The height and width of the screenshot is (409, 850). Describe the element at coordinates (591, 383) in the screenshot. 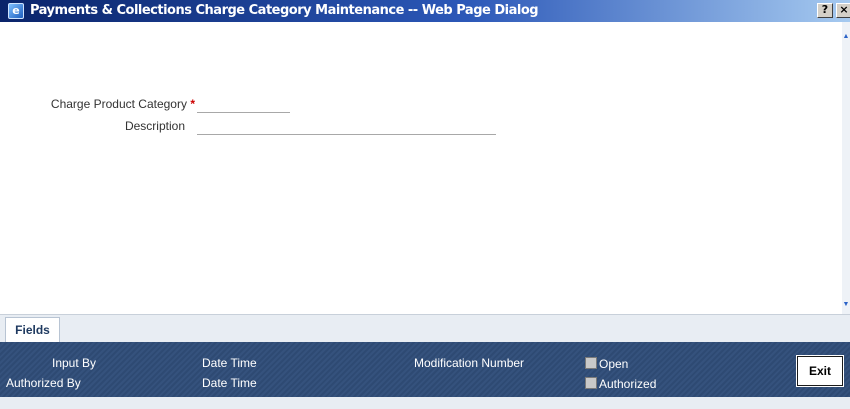

I see `authorized-checkbox` at that location.